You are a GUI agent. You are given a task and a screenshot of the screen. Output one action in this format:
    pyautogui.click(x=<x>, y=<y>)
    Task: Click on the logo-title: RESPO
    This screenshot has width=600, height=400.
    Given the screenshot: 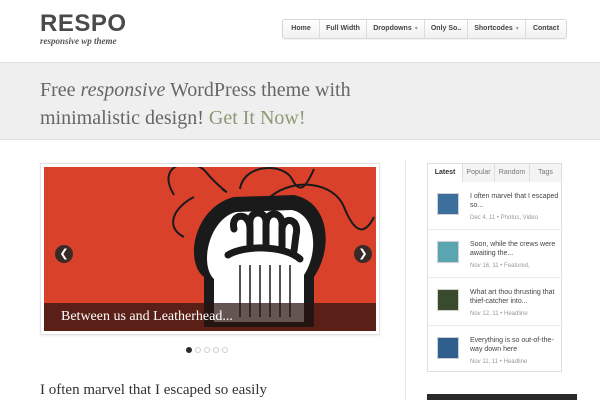 What is the action you would take?
    pyautogui.click(x=83, y=24)
    